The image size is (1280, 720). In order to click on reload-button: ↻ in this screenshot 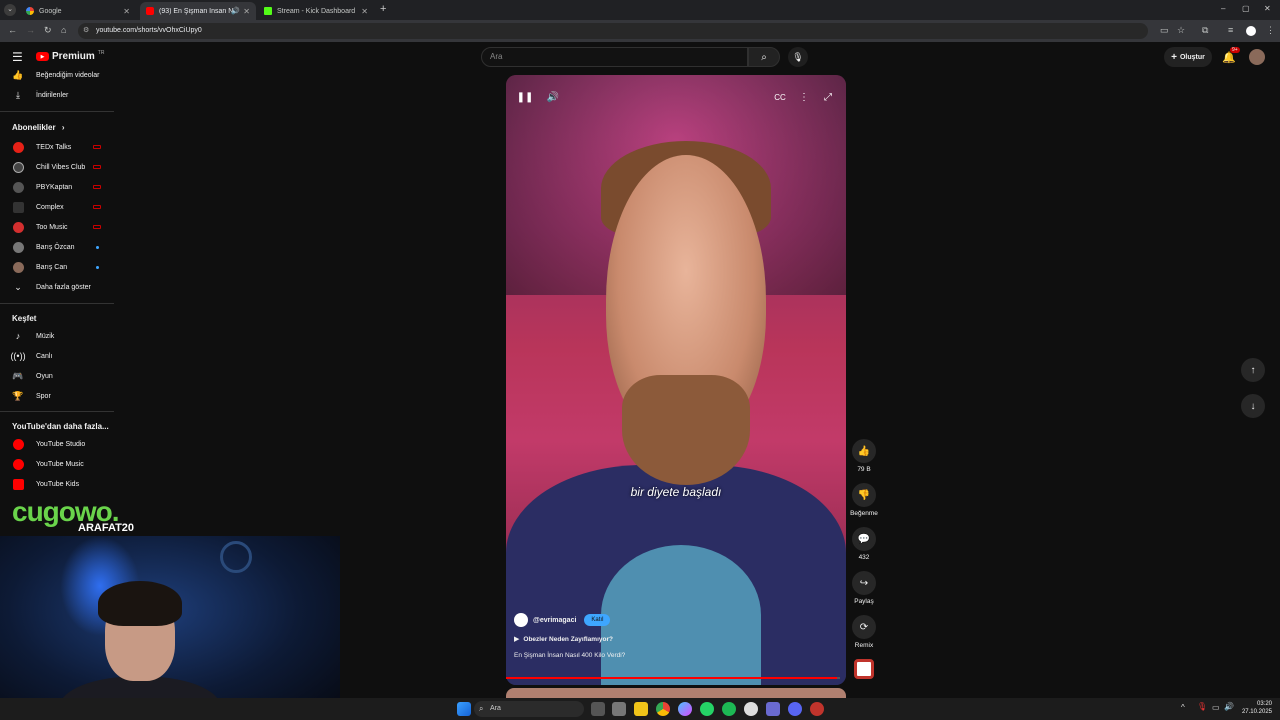, I will do `click(48, 30)`.